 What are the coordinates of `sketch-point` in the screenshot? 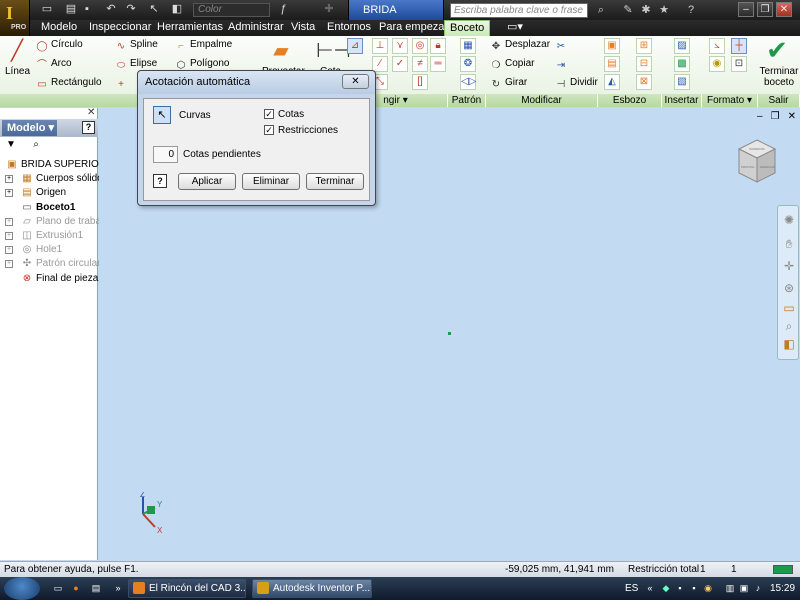 It's located at (449, 333).